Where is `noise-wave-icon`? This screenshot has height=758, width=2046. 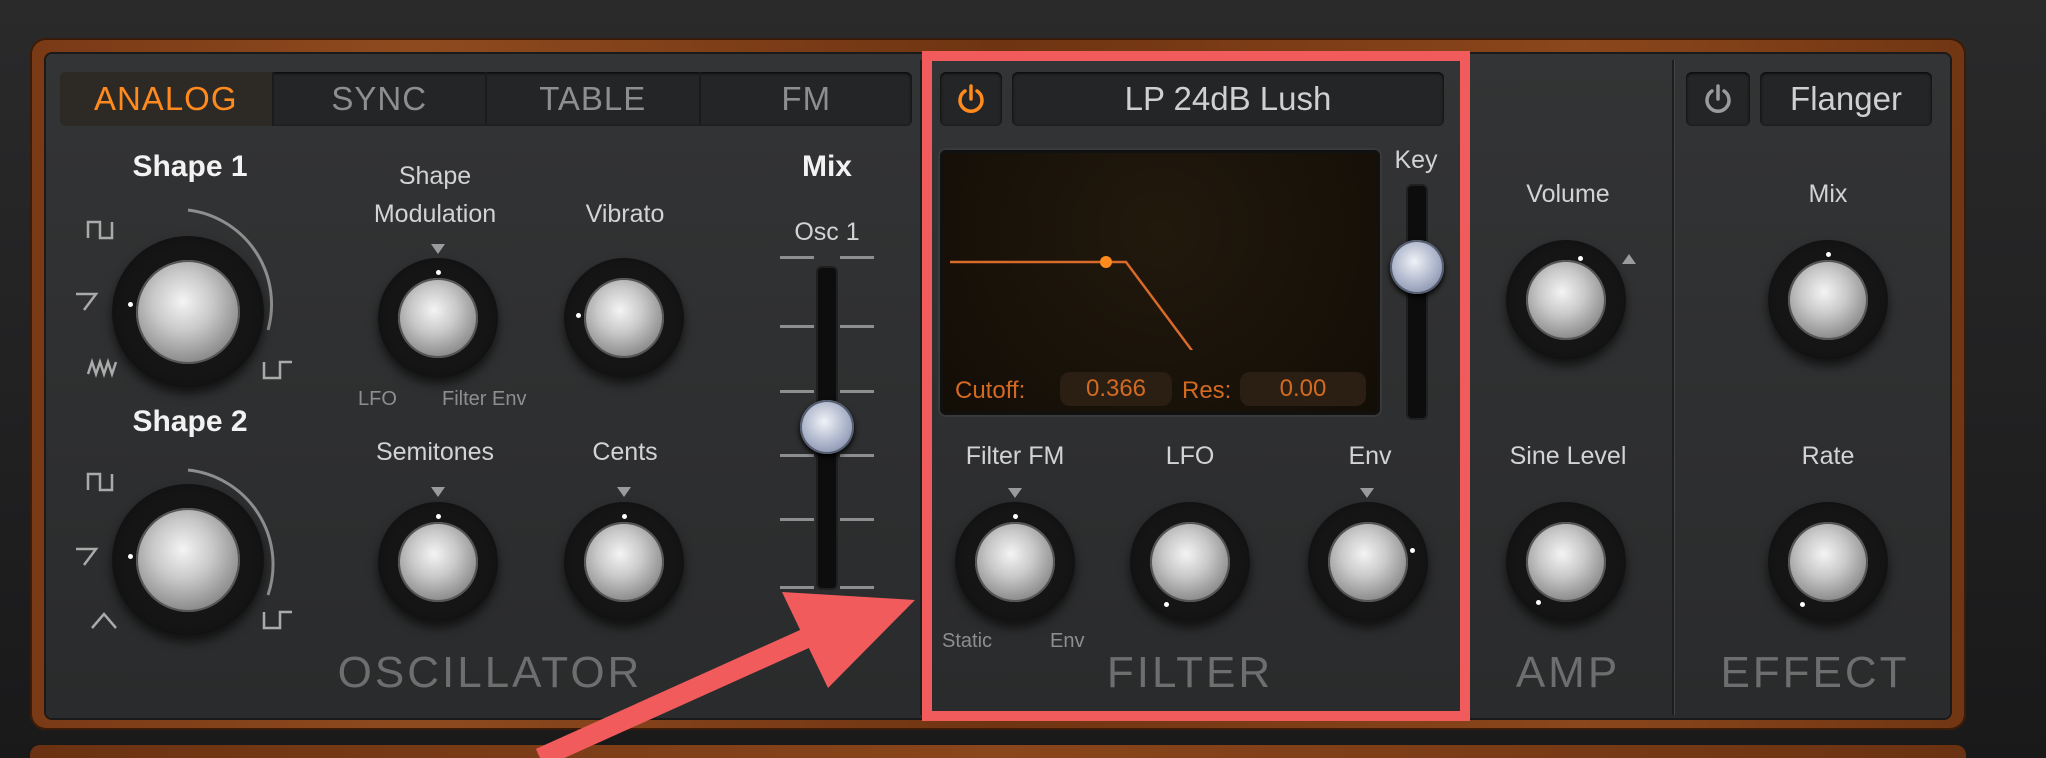 noise-wave-icon is located at coordinates (102, 368).